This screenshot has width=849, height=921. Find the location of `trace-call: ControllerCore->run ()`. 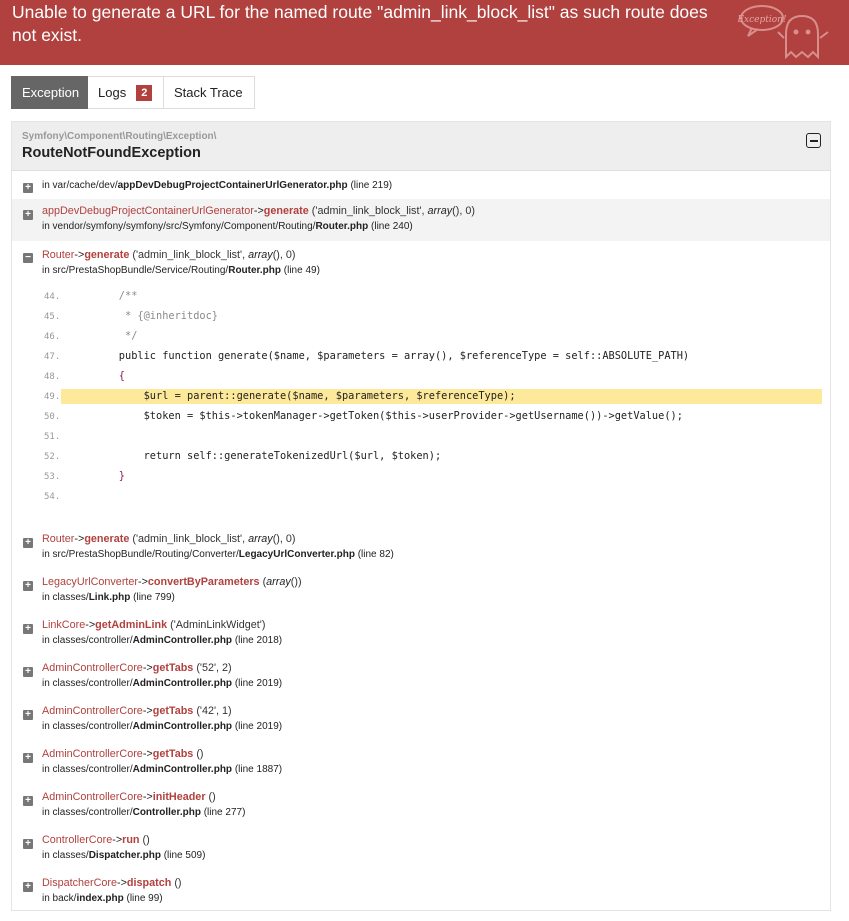

trace-call: ControllerCore->run () is located at coordinates (96, 840).